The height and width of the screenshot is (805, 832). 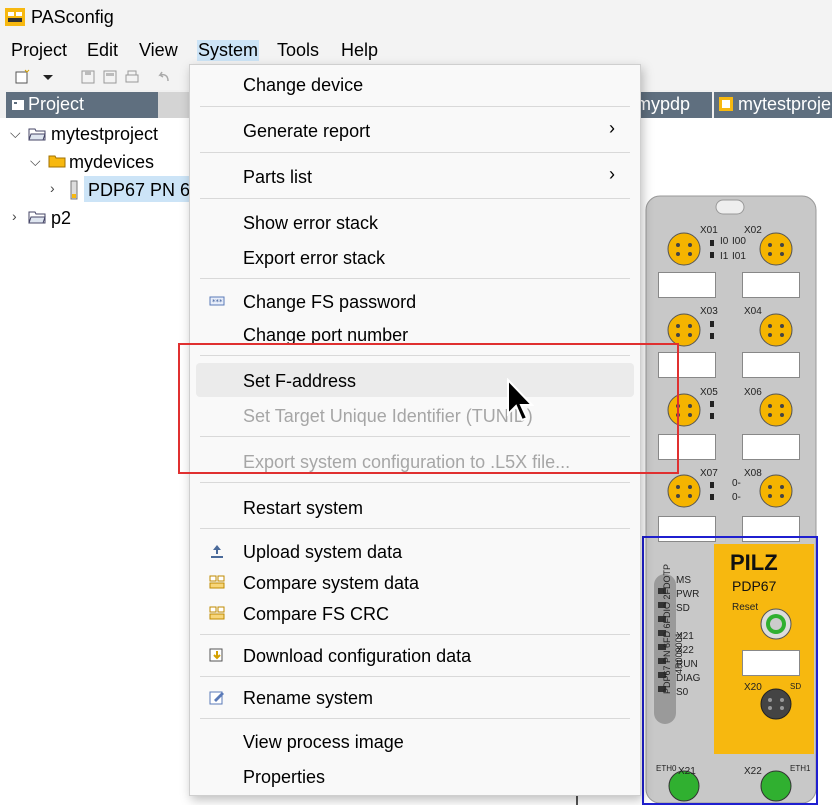 I want to click on menu-item-generate-report: Generate report, so click(x=306, y=131).